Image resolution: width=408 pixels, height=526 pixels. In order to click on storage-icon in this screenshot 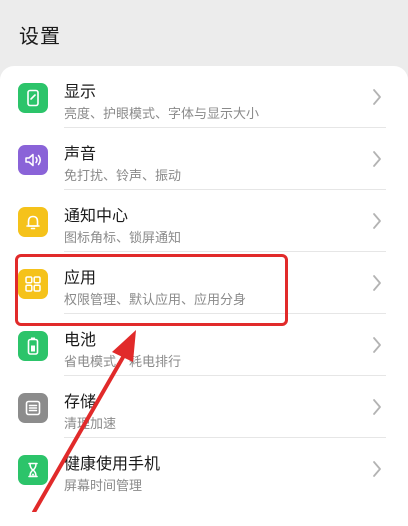, I will do `click(33, 408)`.